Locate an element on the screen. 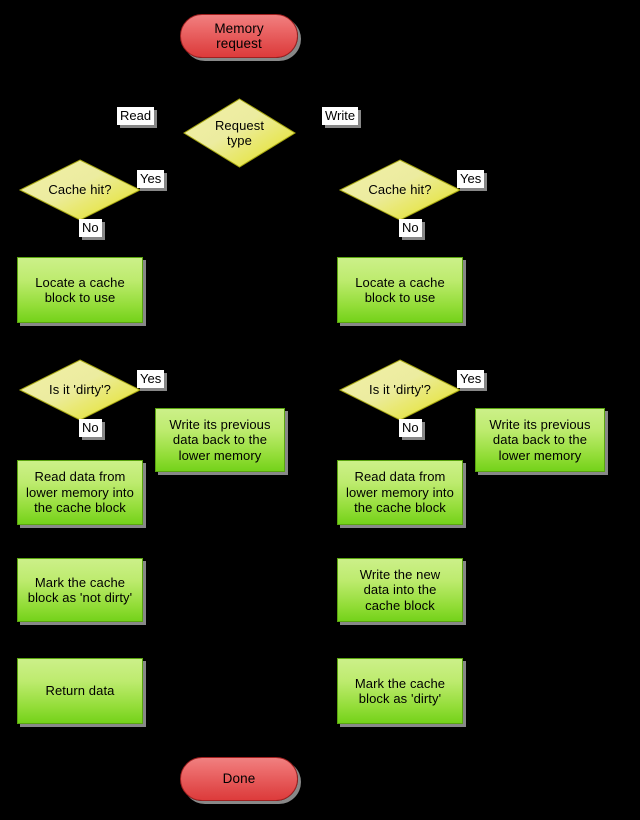  node-write-locate-block-label: Locate a cache block to use is located at coordinates (400, 290).